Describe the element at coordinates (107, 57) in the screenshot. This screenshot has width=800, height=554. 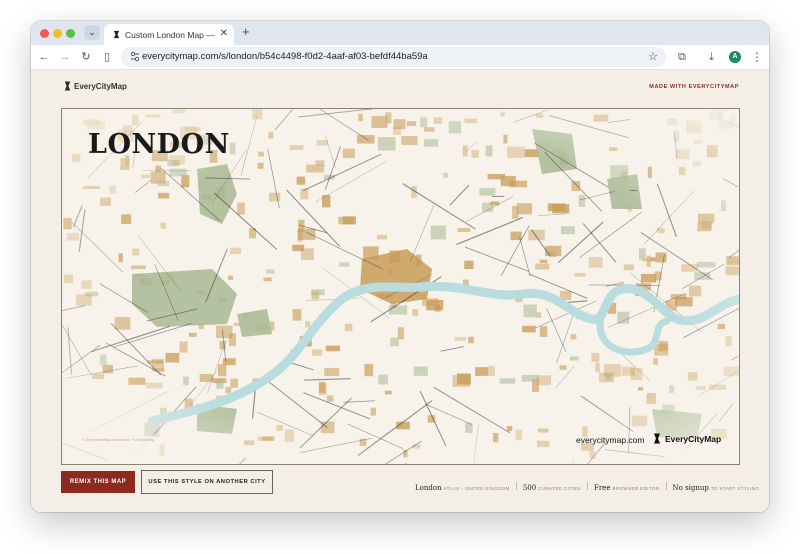
I see `side-panel-icon: ▯` at that location.